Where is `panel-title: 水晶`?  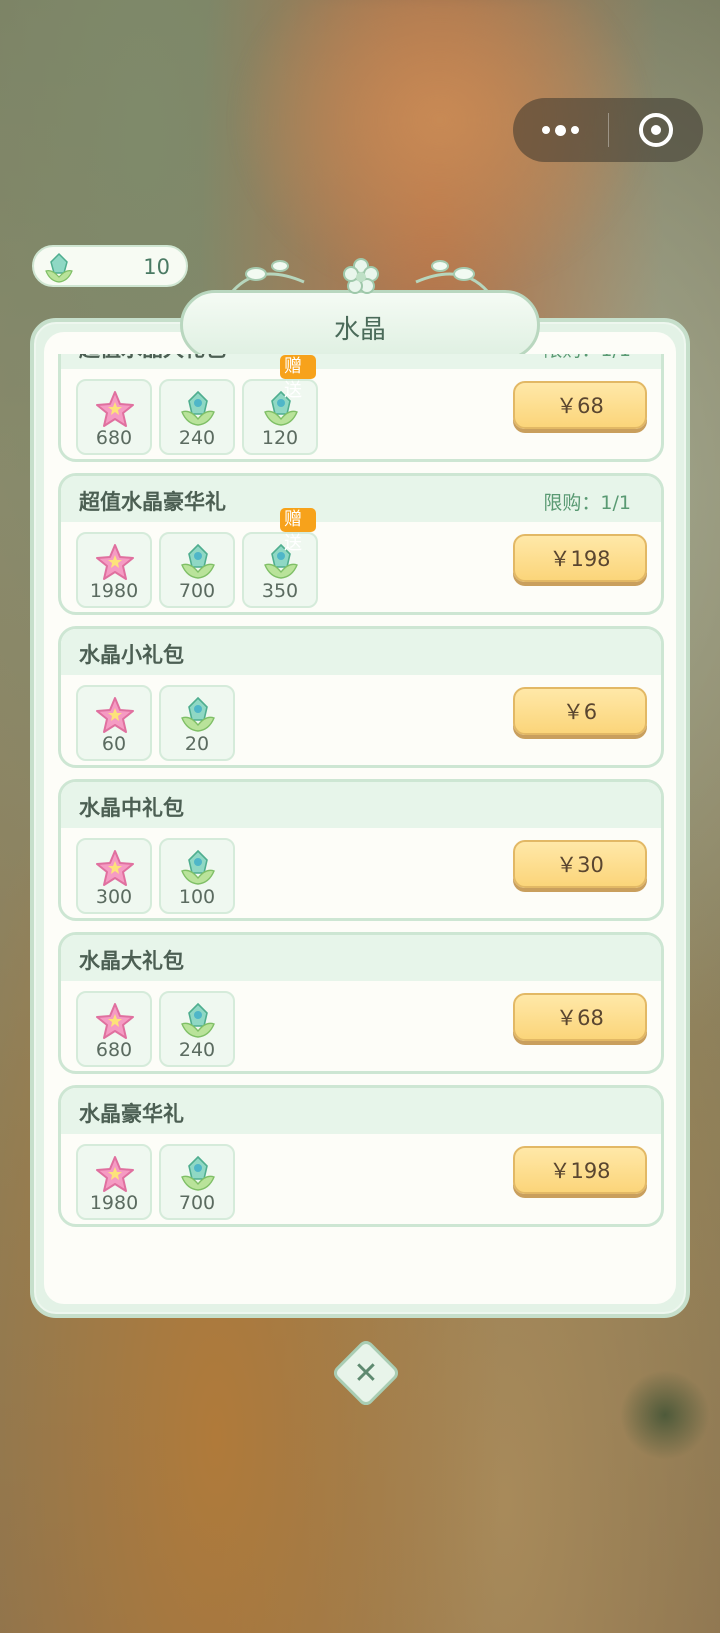 panel-title: 水晶 is located at coordinates (359, 330).